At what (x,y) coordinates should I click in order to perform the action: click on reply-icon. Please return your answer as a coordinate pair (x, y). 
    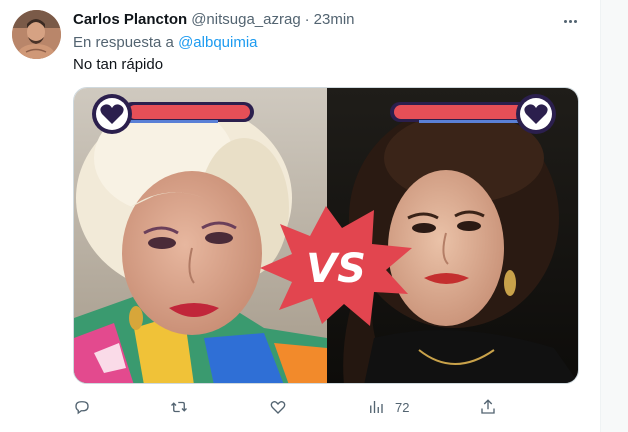
    Looking at the image, I should click on (82, 408).